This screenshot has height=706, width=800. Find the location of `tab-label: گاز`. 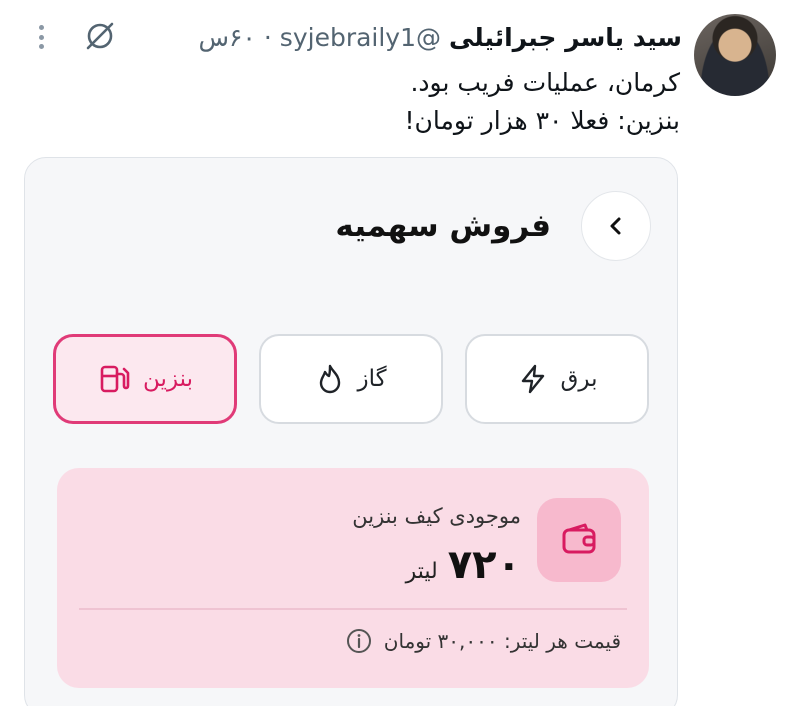

tab-label: گاز is located at coordinates (372, 379).